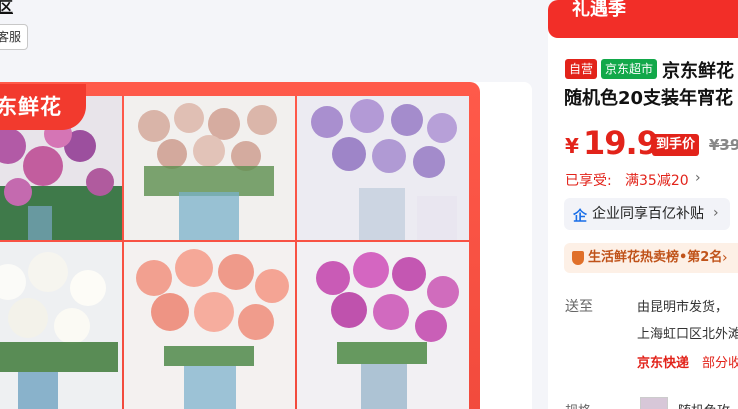 This screenshot has width=738, height=409. I want to click on fresh-flower-badge: 东鲜花, so click(43, 107).